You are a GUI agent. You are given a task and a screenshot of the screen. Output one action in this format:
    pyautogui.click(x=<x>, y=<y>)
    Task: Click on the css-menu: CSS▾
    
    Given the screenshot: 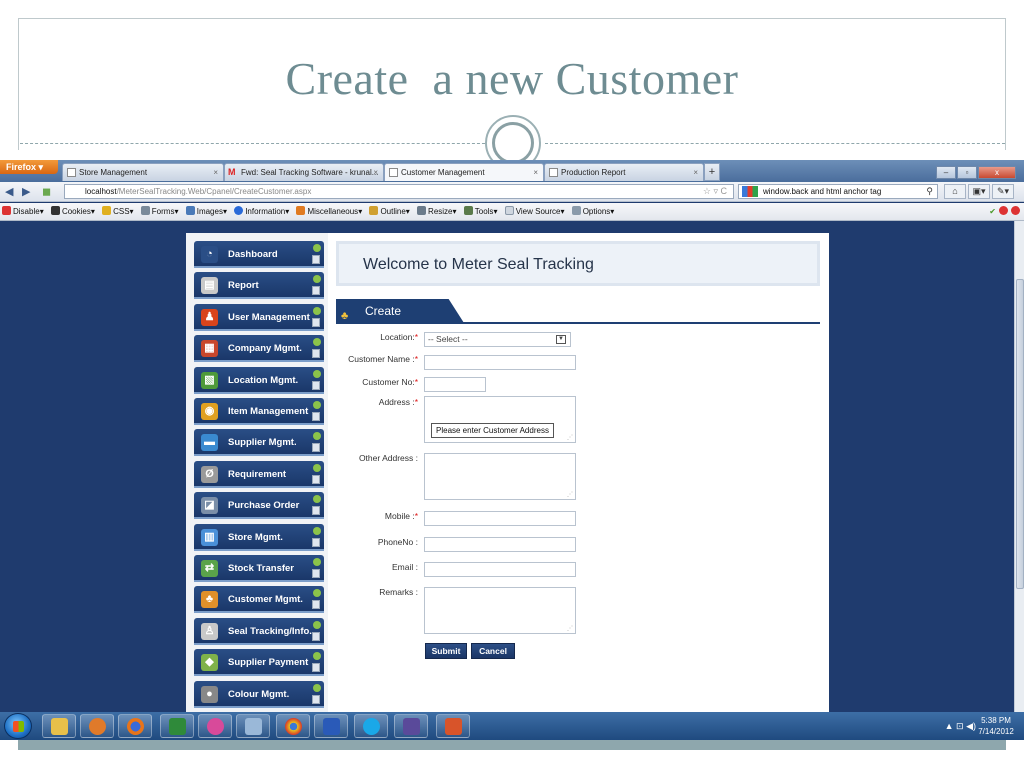 What is the action you would take?
    pyautogui.click(x=118, y=211)
    